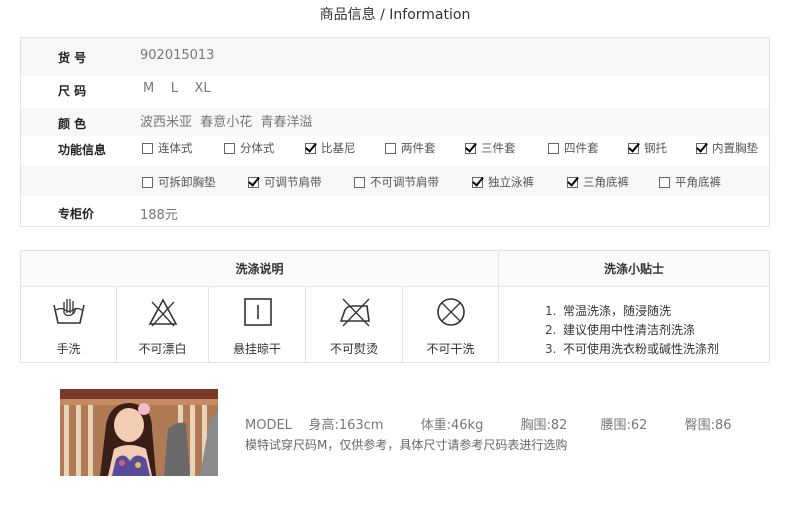 The image size is (790, 512). What do you see at coordinates (68, 349) in the screenshot?
I see `wash-label: 手洗` at bounding box center [68, 349].